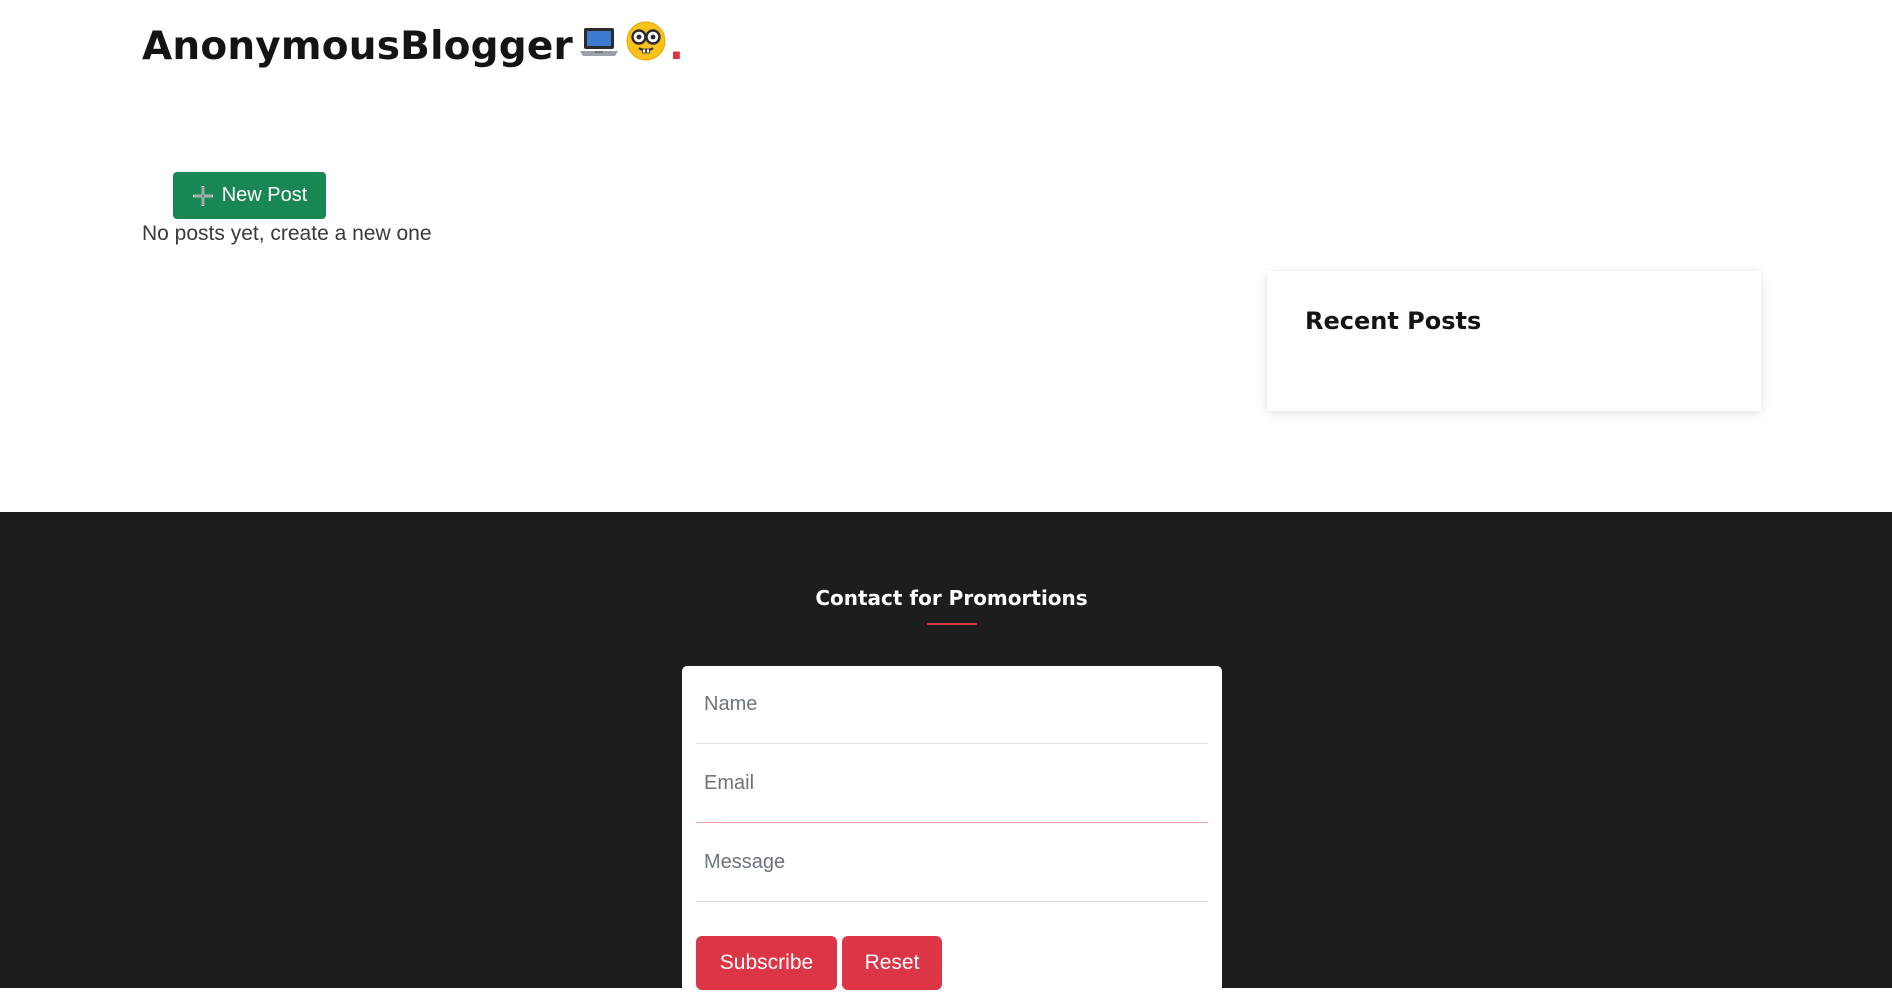  What do you see at coordinates (766, 963) in the screenshot?
I see `subscribe-button: Subscribe` at bounding box center [766, 963].